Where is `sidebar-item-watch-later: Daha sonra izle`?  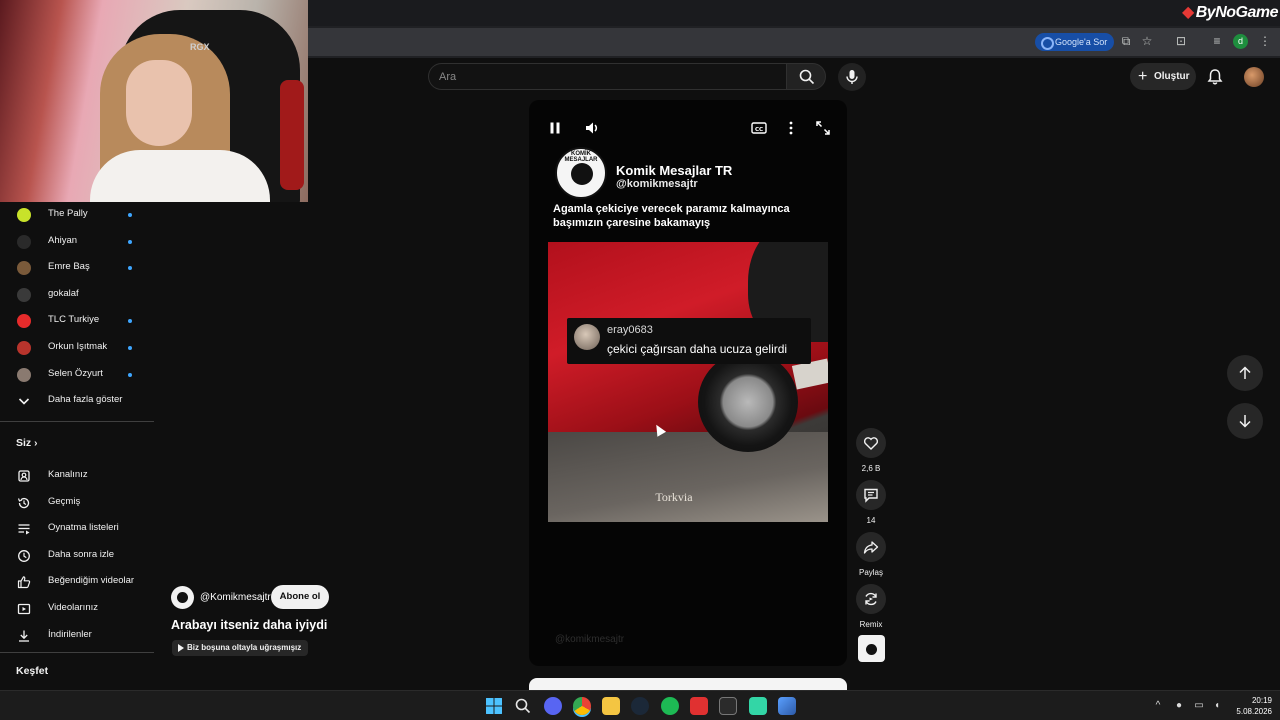
sidebar-item-watch-later: Daha sonra izle is located at coordinates (77, 556).